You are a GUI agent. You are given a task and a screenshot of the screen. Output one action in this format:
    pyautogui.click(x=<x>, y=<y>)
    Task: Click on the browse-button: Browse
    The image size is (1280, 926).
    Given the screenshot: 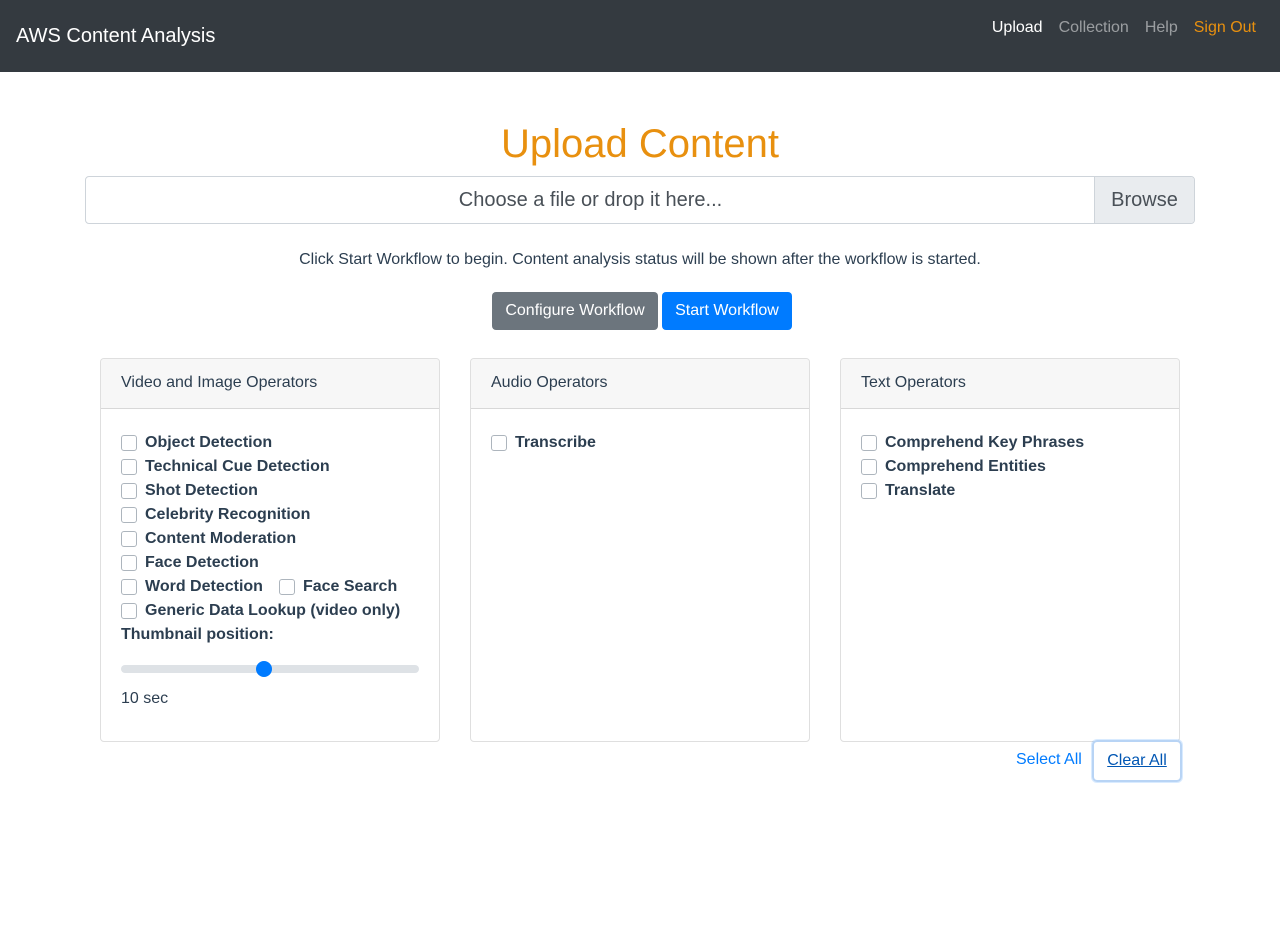 What is the action you would take?
    pyautogui.click(x=1144, y=200)
    